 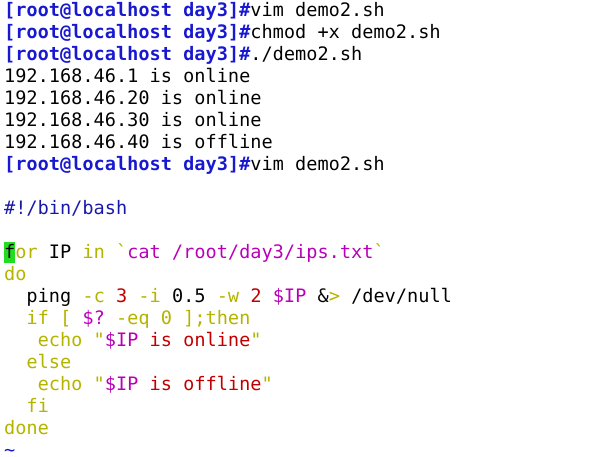 What do you see at coordinates (66, 209) in the screenshot?
I see `terminal-line: #!/bin/bash` at bounding box center [66, 209].